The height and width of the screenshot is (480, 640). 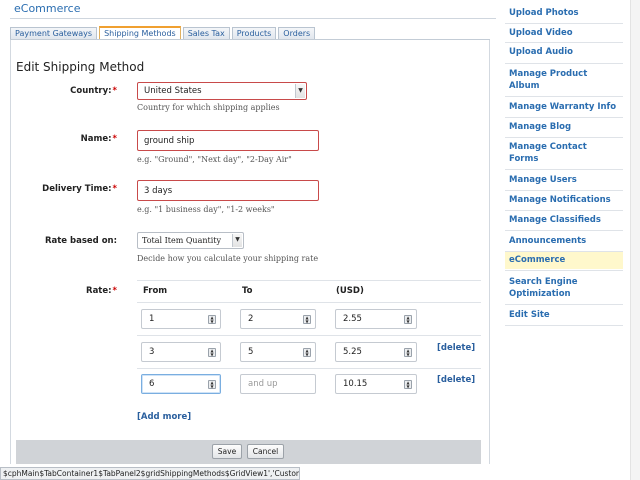 I want to click on panel-border-right, so click(x=489, y=252).